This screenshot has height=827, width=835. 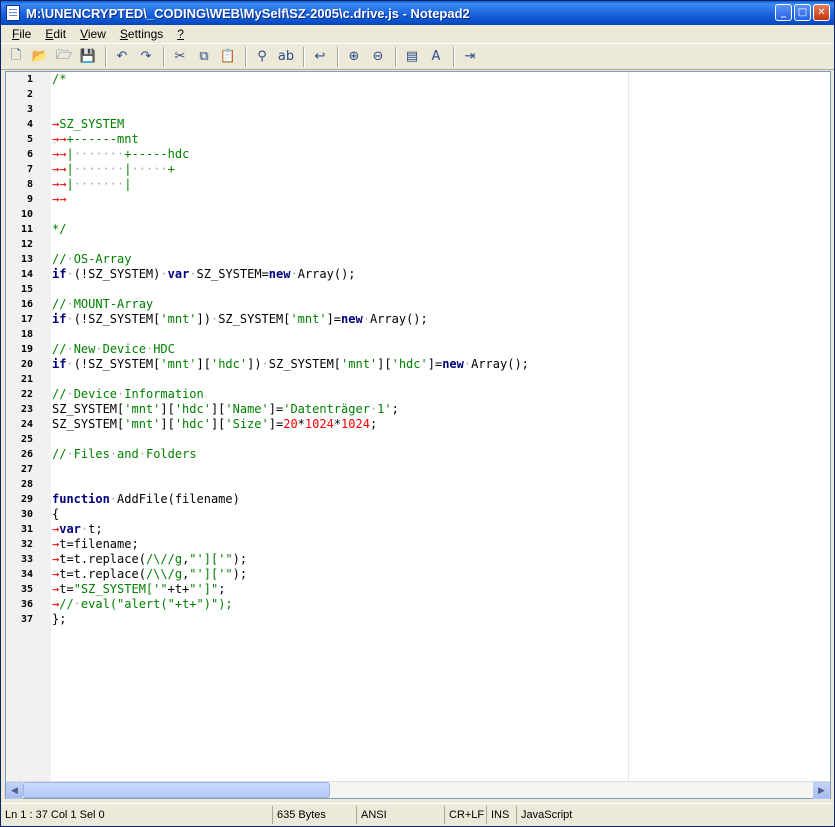 I want to click on code-line: →→|·······|, so click(x=92, y=184).